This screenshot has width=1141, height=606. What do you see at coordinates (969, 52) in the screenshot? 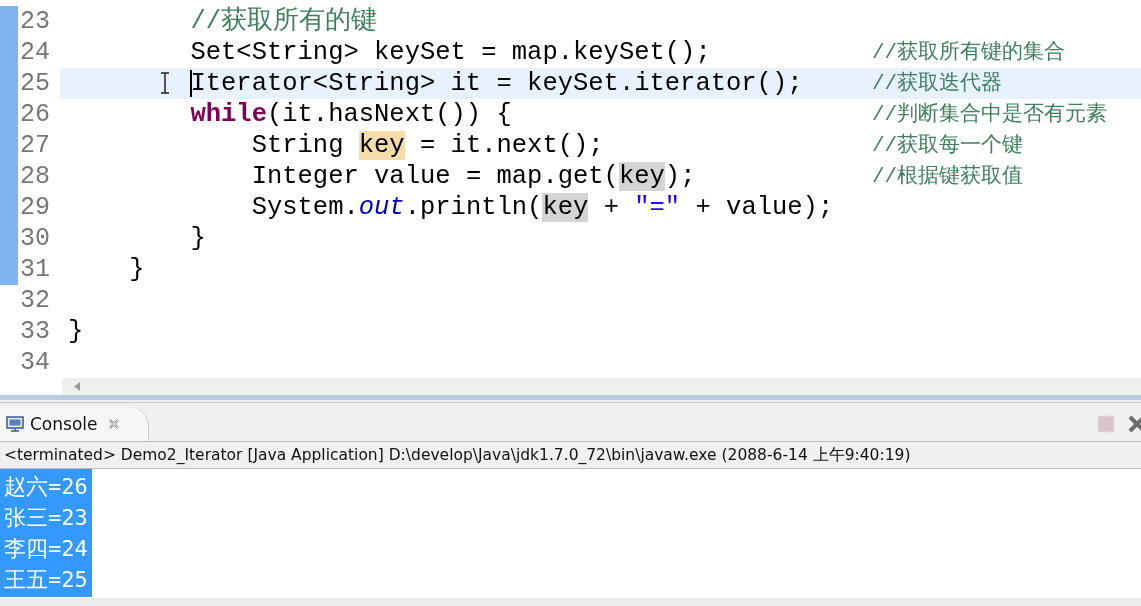
I see `code-comment: //获取所有键的集合` at bounding box center [969, 52].